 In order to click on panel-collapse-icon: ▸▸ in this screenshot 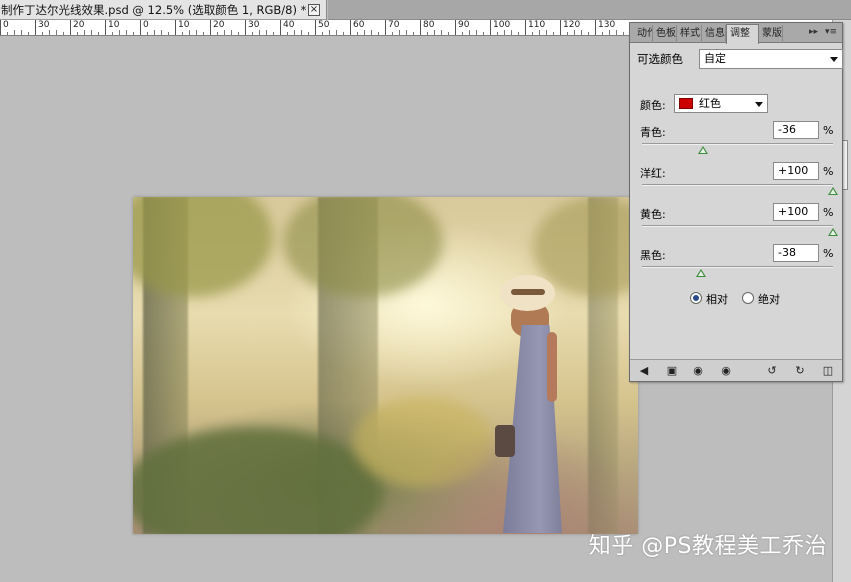, I will do `click(813, 32)`.